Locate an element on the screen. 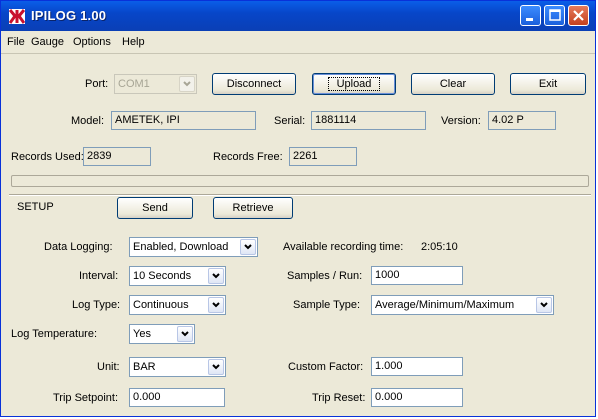 Image resolution: width=598 pixels, height=419 pixels. trip-reset-input: 0.000 is located at coordinates (417, 397).